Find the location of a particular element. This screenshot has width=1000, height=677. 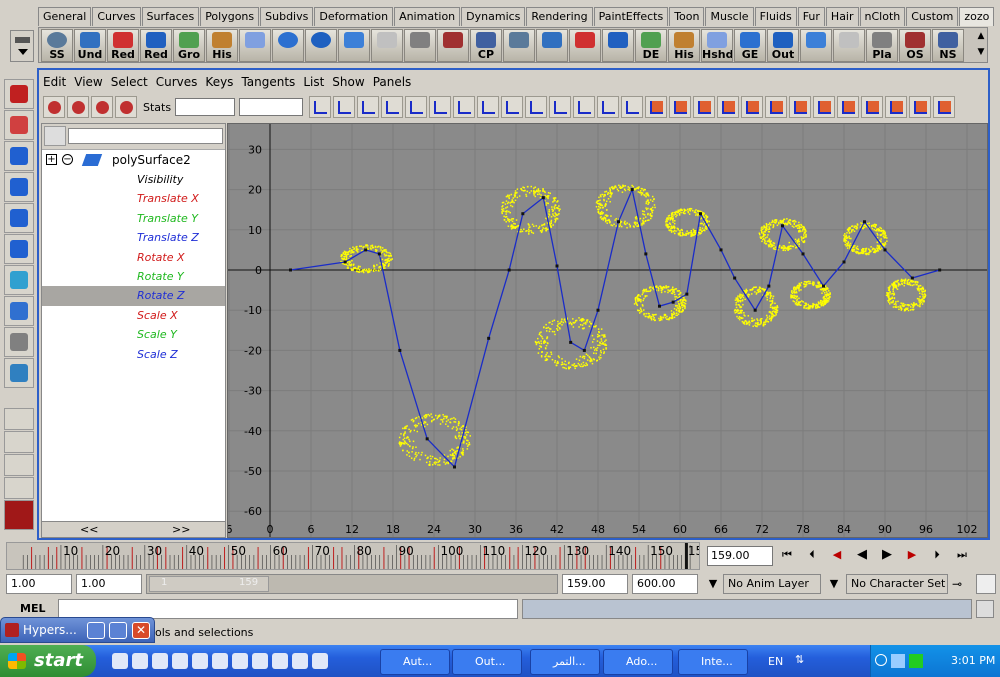

buffer-curve-button is located at coordinates (560, 107).